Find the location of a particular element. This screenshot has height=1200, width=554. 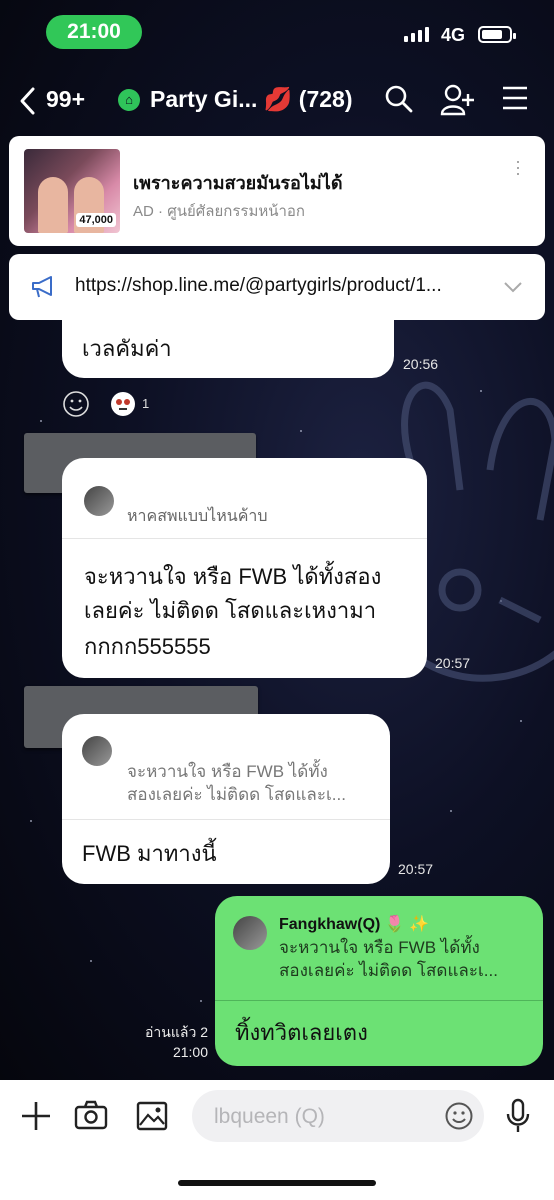

search-icon is located at coordinates (399, 99).